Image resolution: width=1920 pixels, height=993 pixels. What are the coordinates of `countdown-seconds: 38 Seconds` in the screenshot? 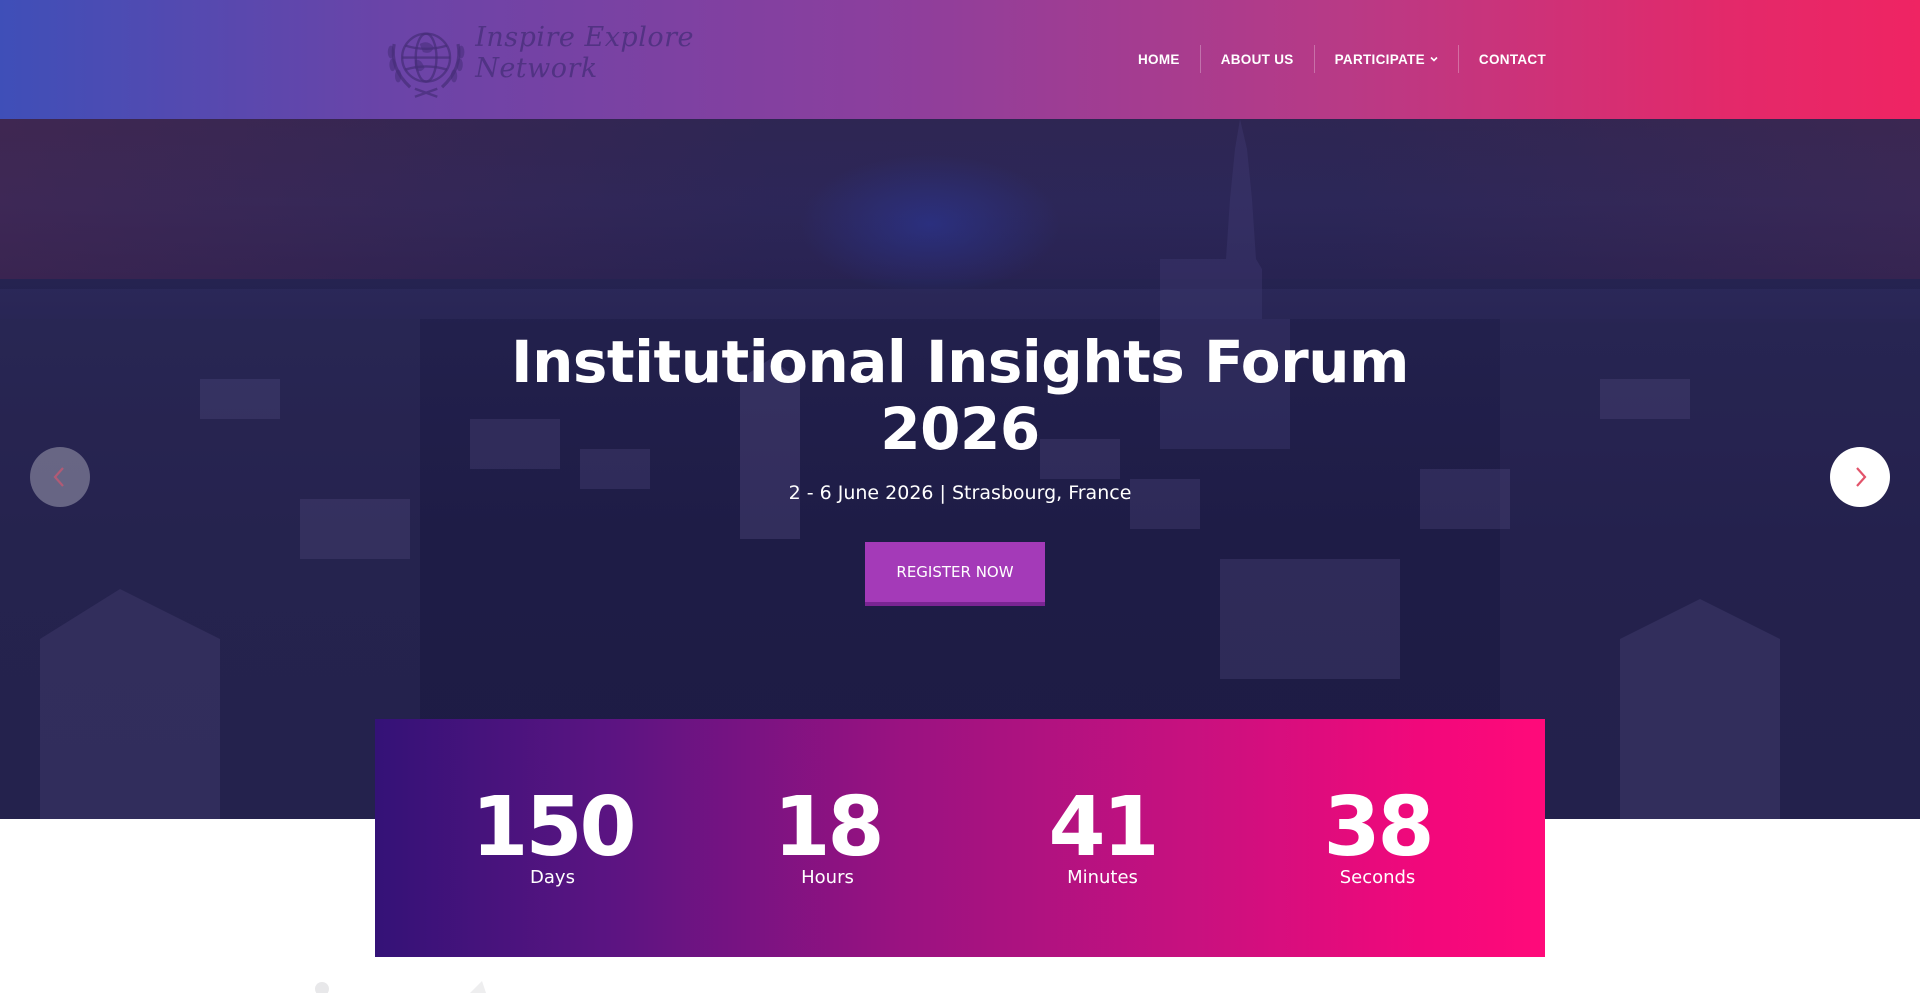 It's located at (1377, 838).